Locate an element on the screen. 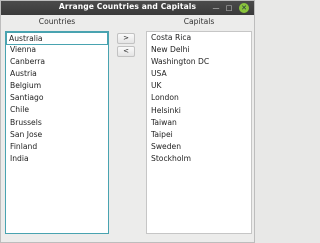  list-item: Sweden is located at coordinates (199, 147).